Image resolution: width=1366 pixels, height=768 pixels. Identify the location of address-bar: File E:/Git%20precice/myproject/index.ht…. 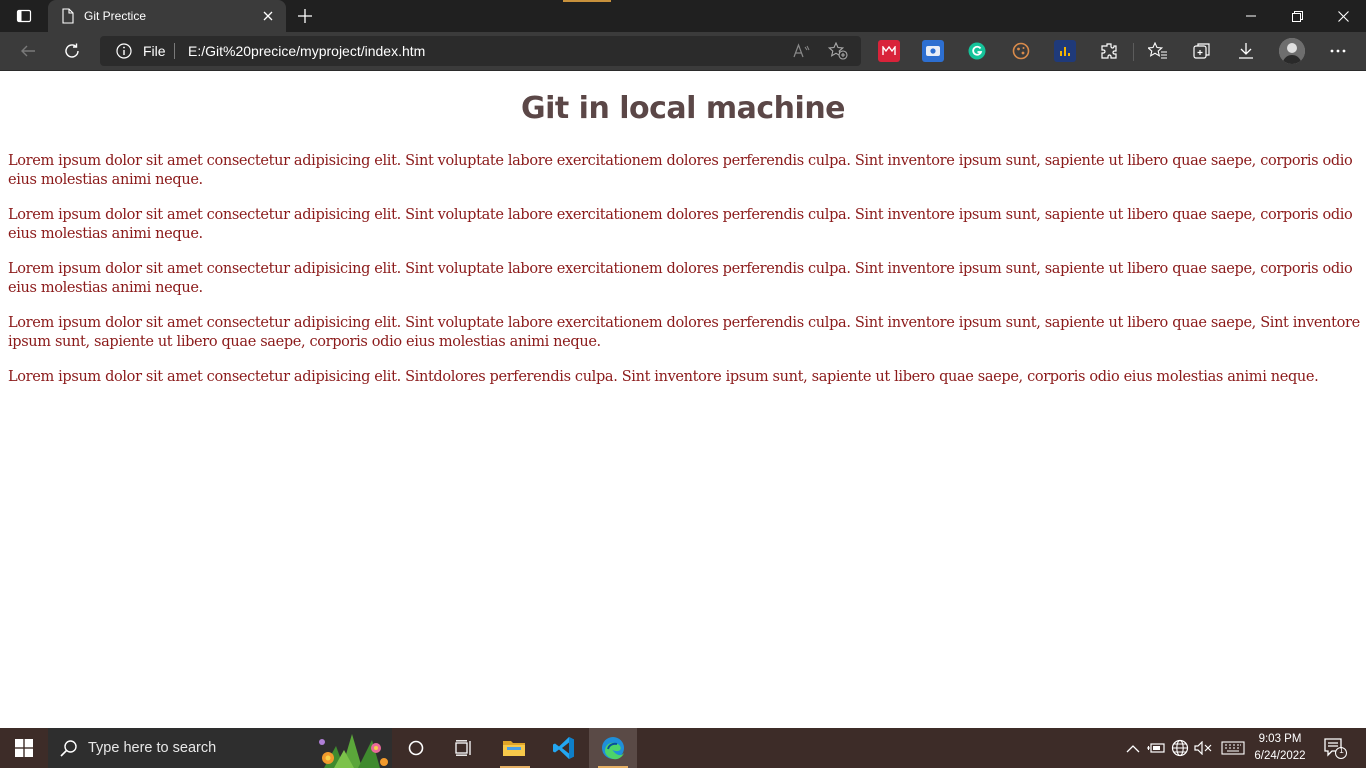
(480, 51).